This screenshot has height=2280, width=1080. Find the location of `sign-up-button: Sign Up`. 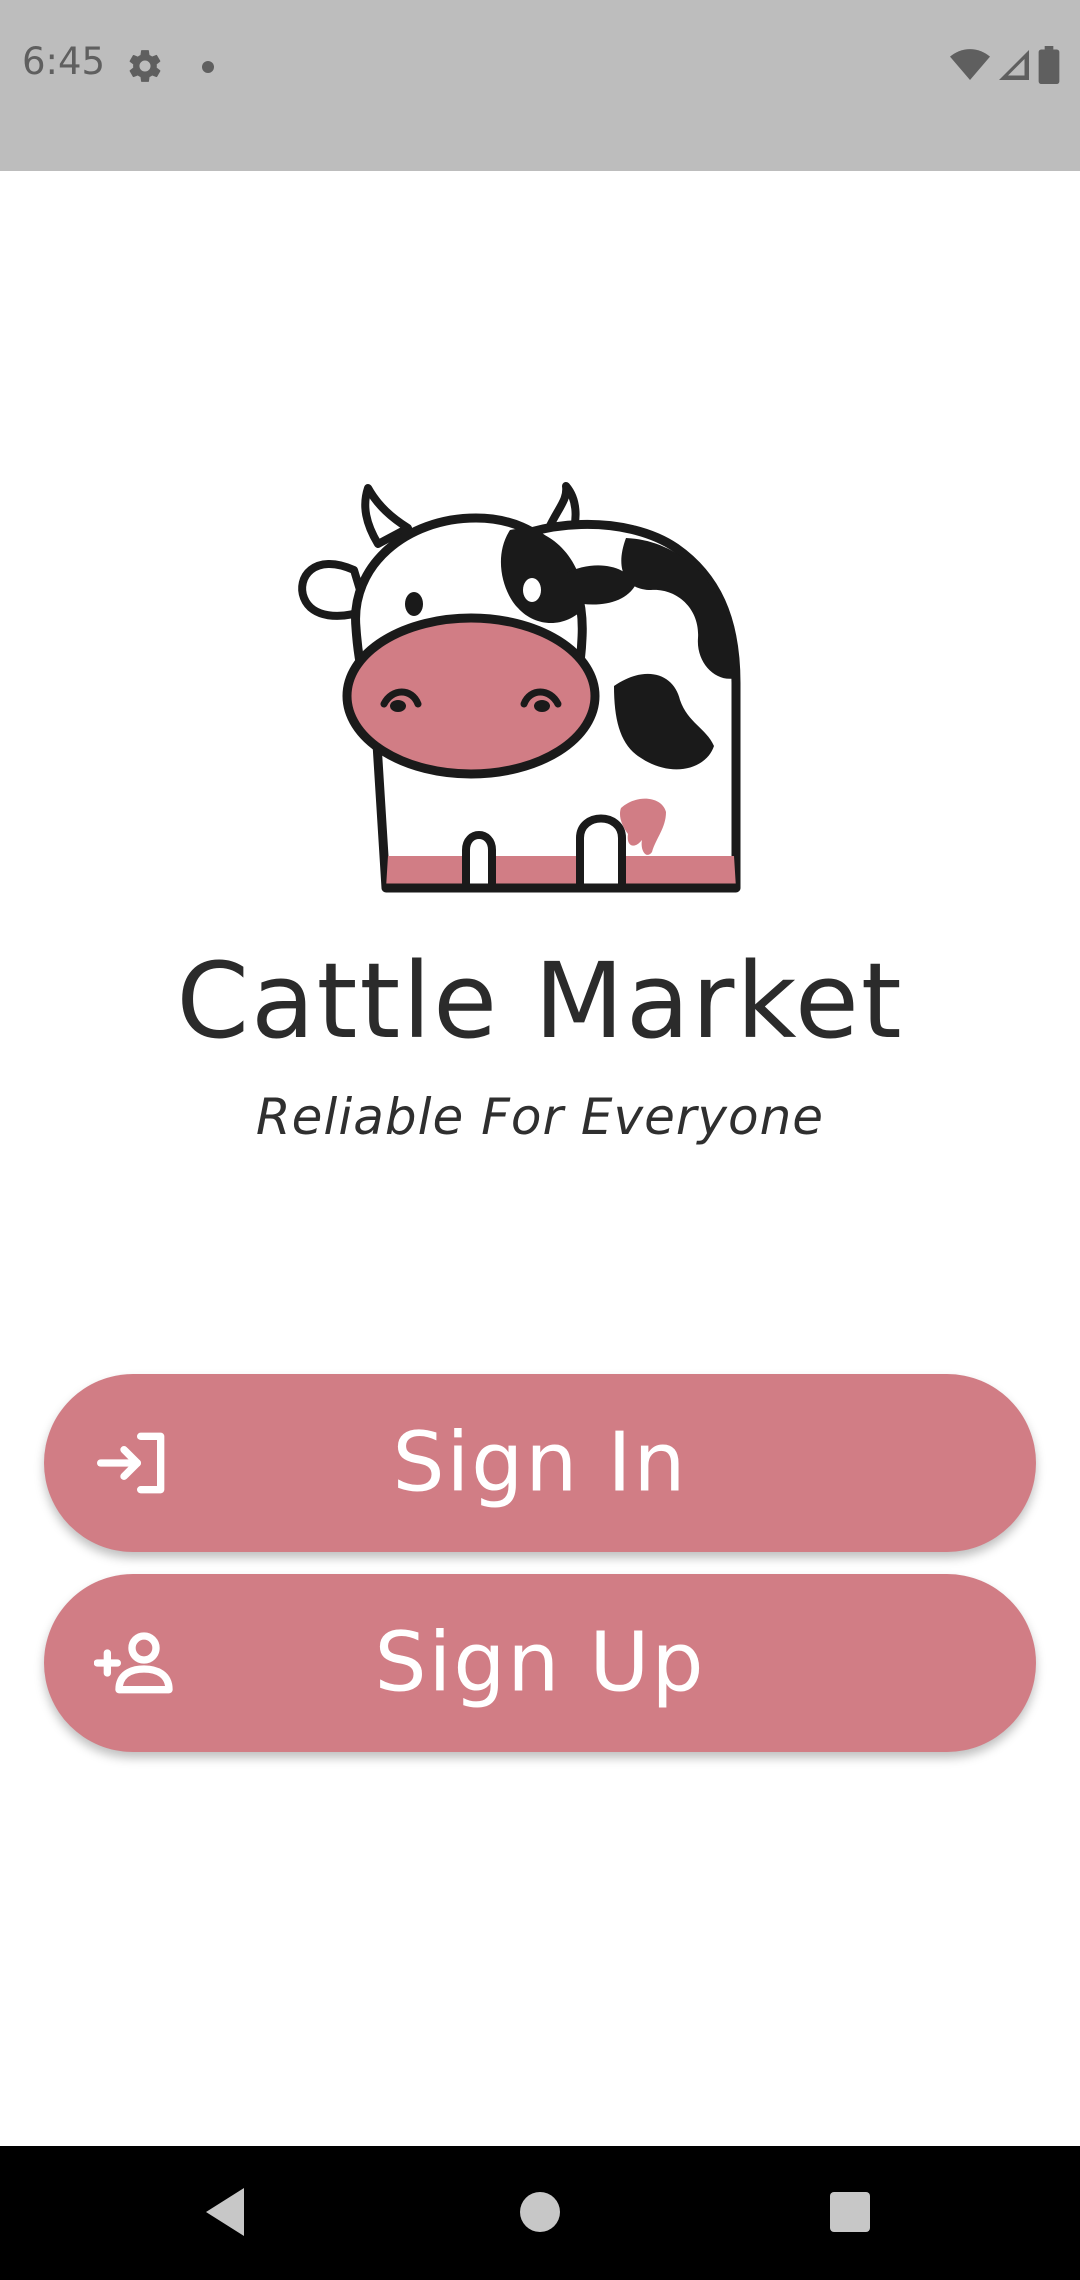

sign-up-button: Sign Up is located at coordinates (540, 1663).